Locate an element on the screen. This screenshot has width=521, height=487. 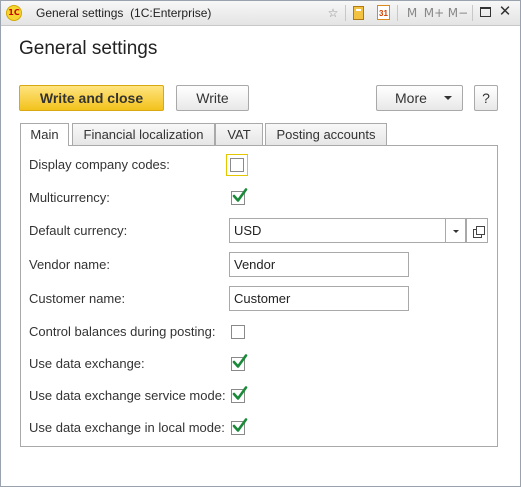
more-button-label: More is located at coordinates (411, 98).